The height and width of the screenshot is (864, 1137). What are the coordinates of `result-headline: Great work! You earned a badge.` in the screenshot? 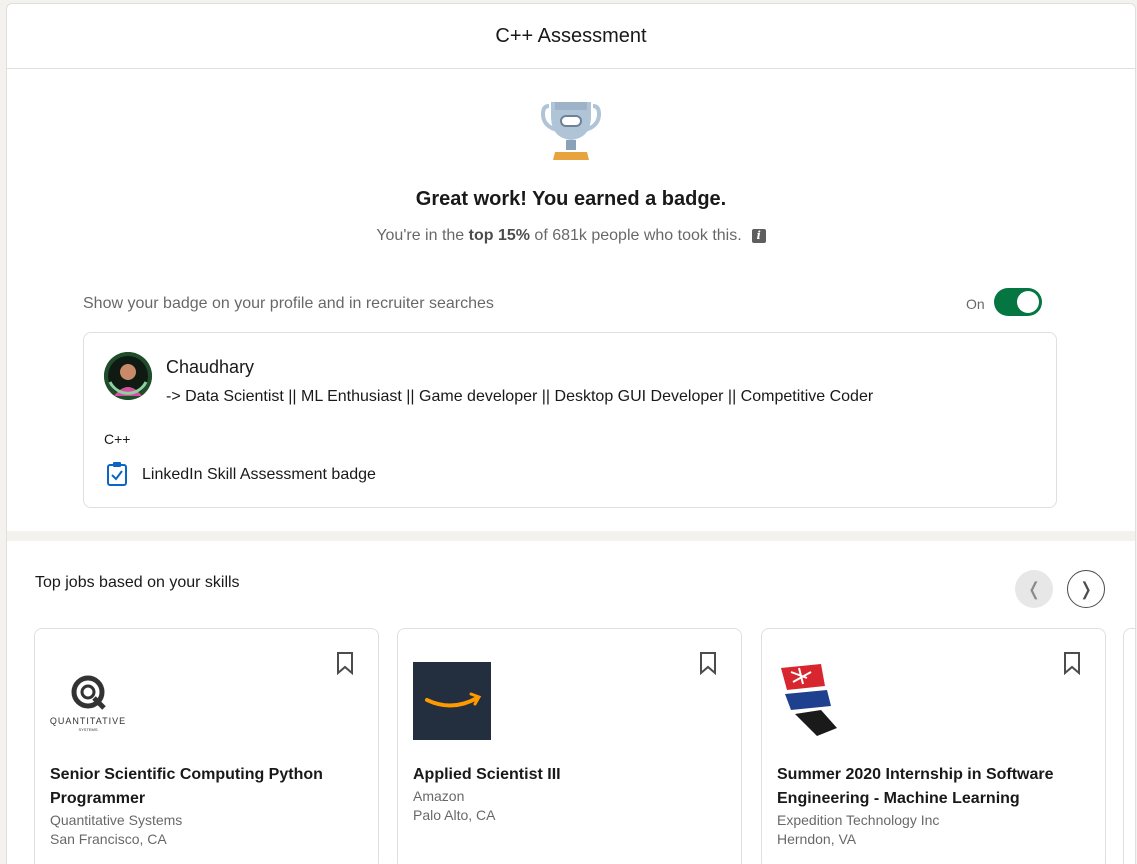 It's located at (571, 199).